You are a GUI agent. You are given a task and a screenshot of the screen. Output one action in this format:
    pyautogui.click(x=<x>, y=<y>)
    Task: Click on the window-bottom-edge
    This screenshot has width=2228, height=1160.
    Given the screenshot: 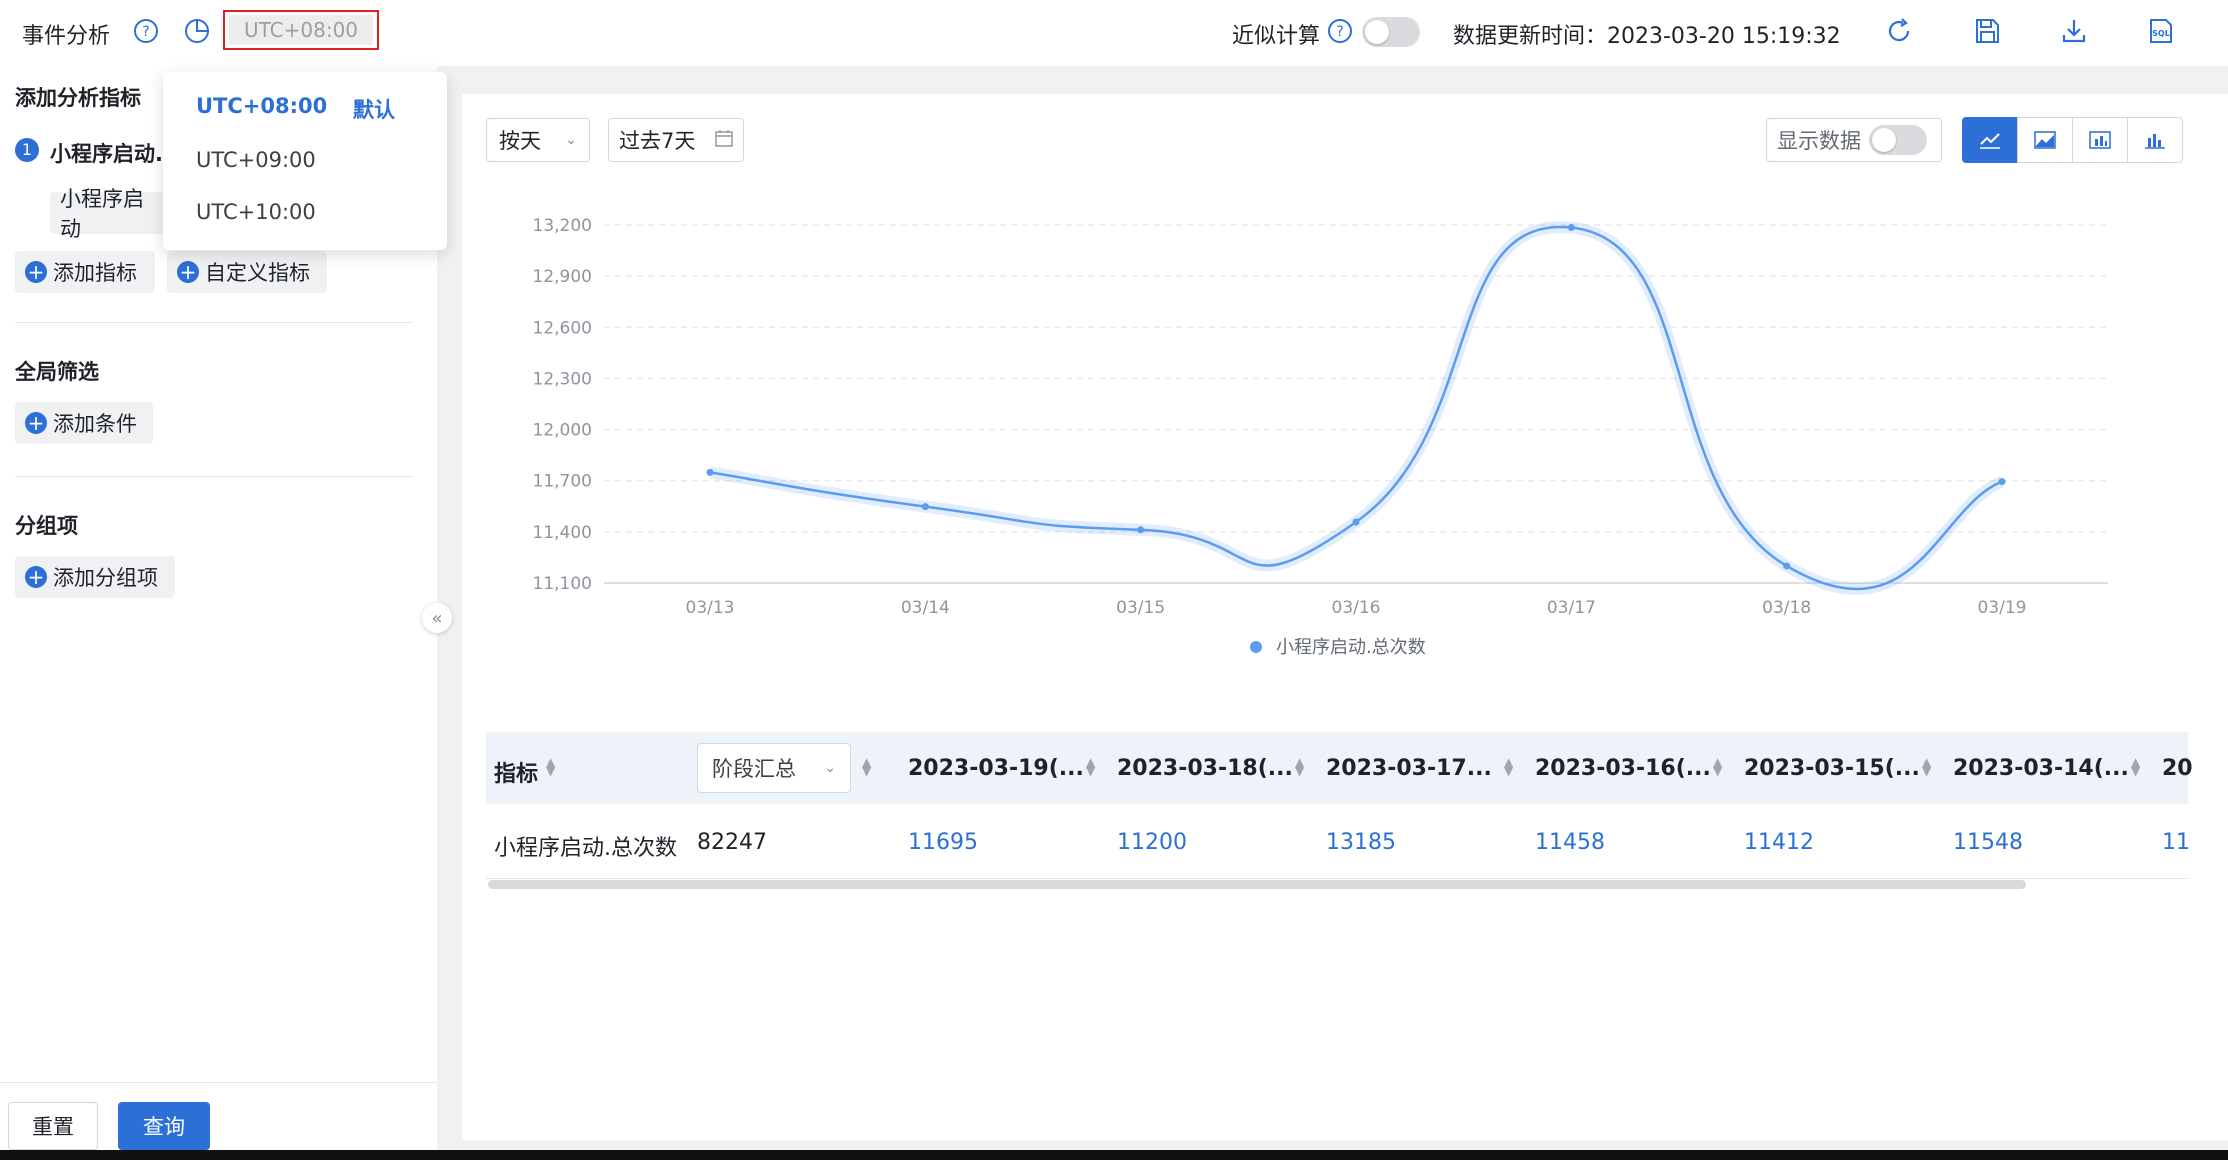 What is the action you would take?
    pyautogui.click(x=1114, y=1155)
    